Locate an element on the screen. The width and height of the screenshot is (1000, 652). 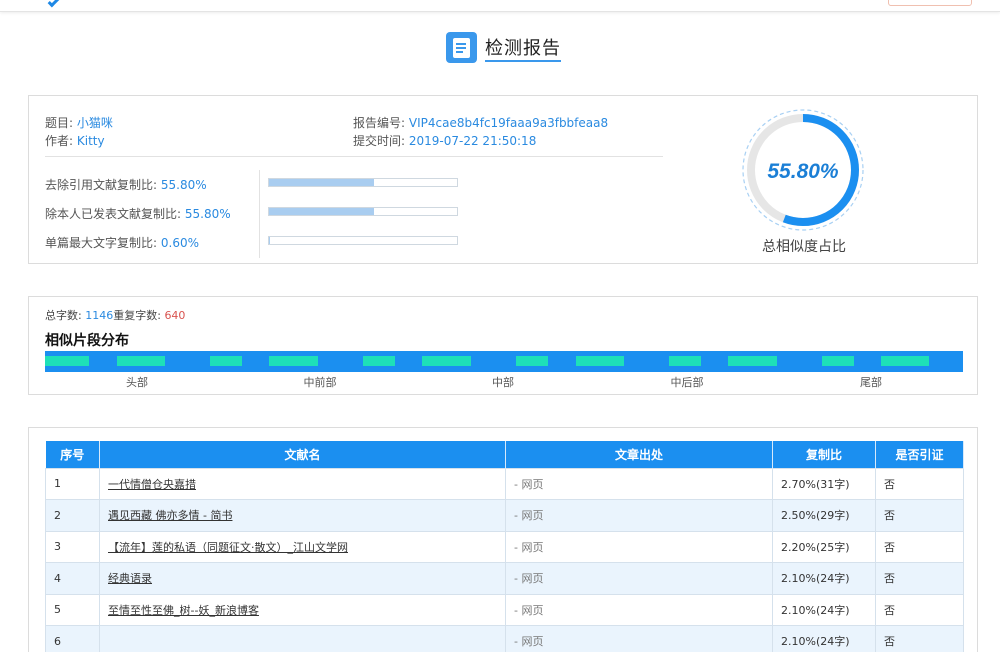
distribution-label: 中前部 is located at coordinates (320, 382).